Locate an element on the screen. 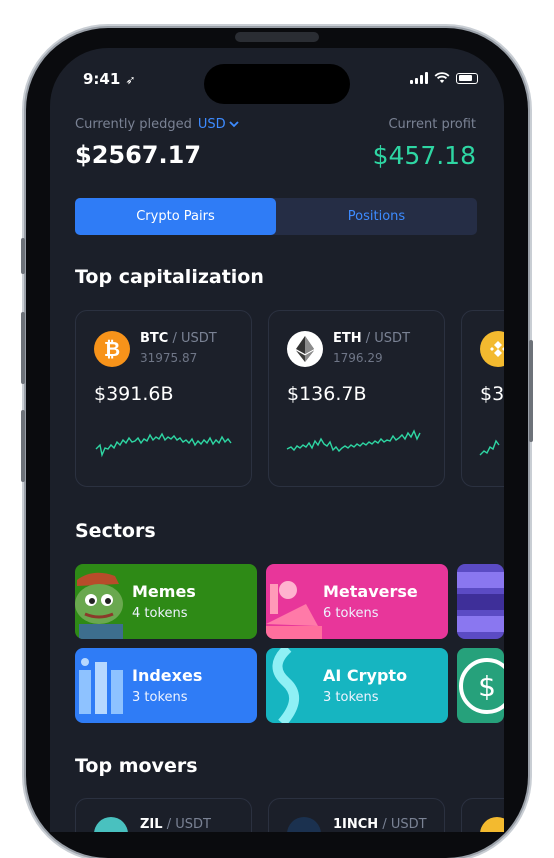  profit-label: Current profit is located at coordinates (432, 124).